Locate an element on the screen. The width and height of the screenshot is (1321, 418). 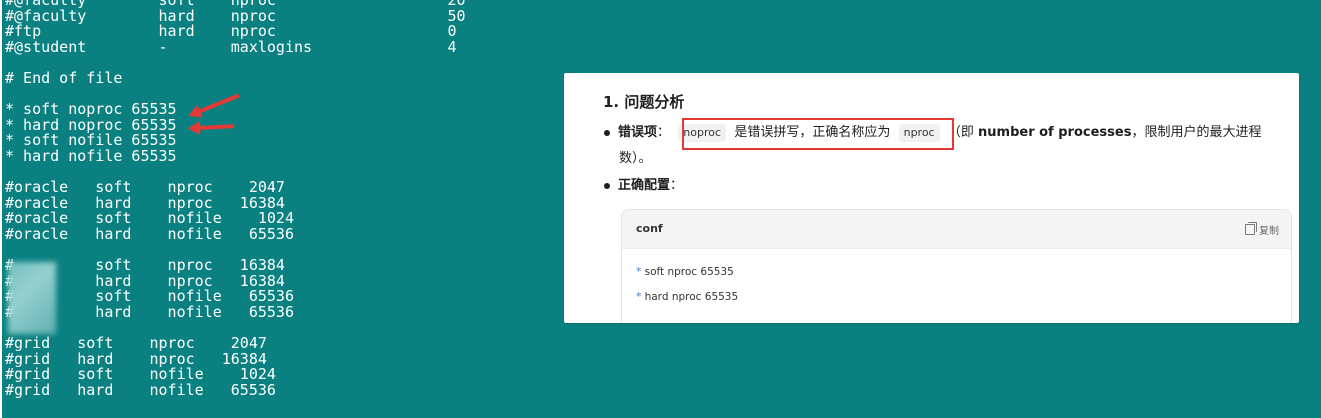
terminal-line: * hard nofile 65535 is located at coordinates (91, 156).